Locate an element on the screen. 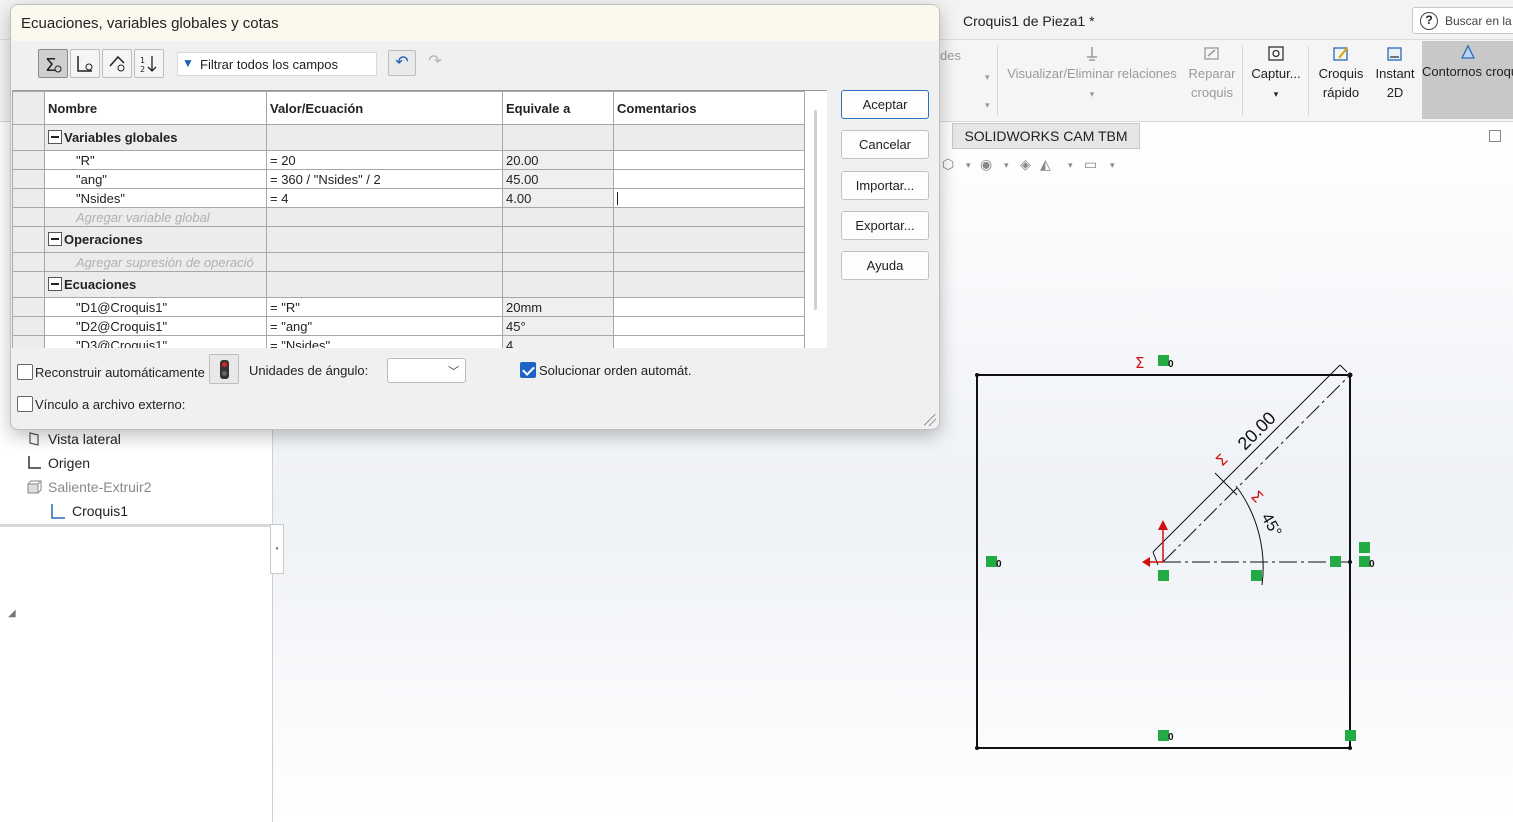 This screenshot has height=822, width=1513. add-global-cell: Agregar variable global is located at coordinates (155, 217).